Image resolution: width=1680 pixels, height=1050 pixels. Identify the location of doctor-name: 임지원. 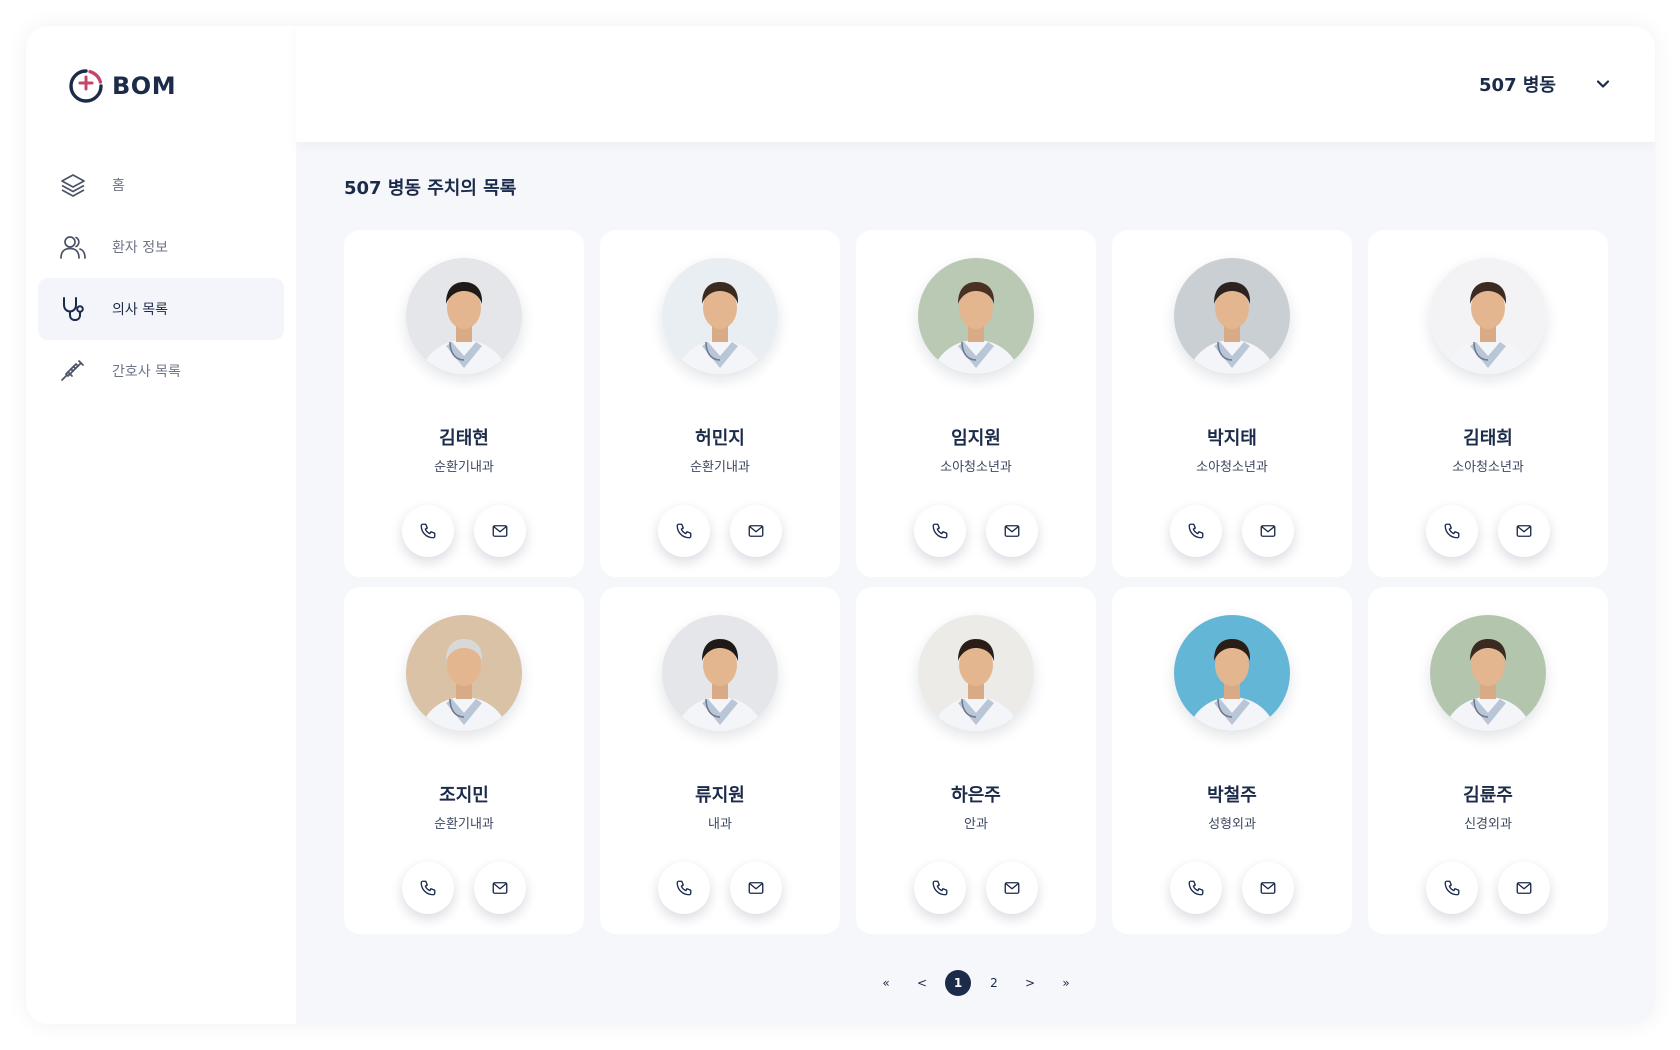
(976, 438).